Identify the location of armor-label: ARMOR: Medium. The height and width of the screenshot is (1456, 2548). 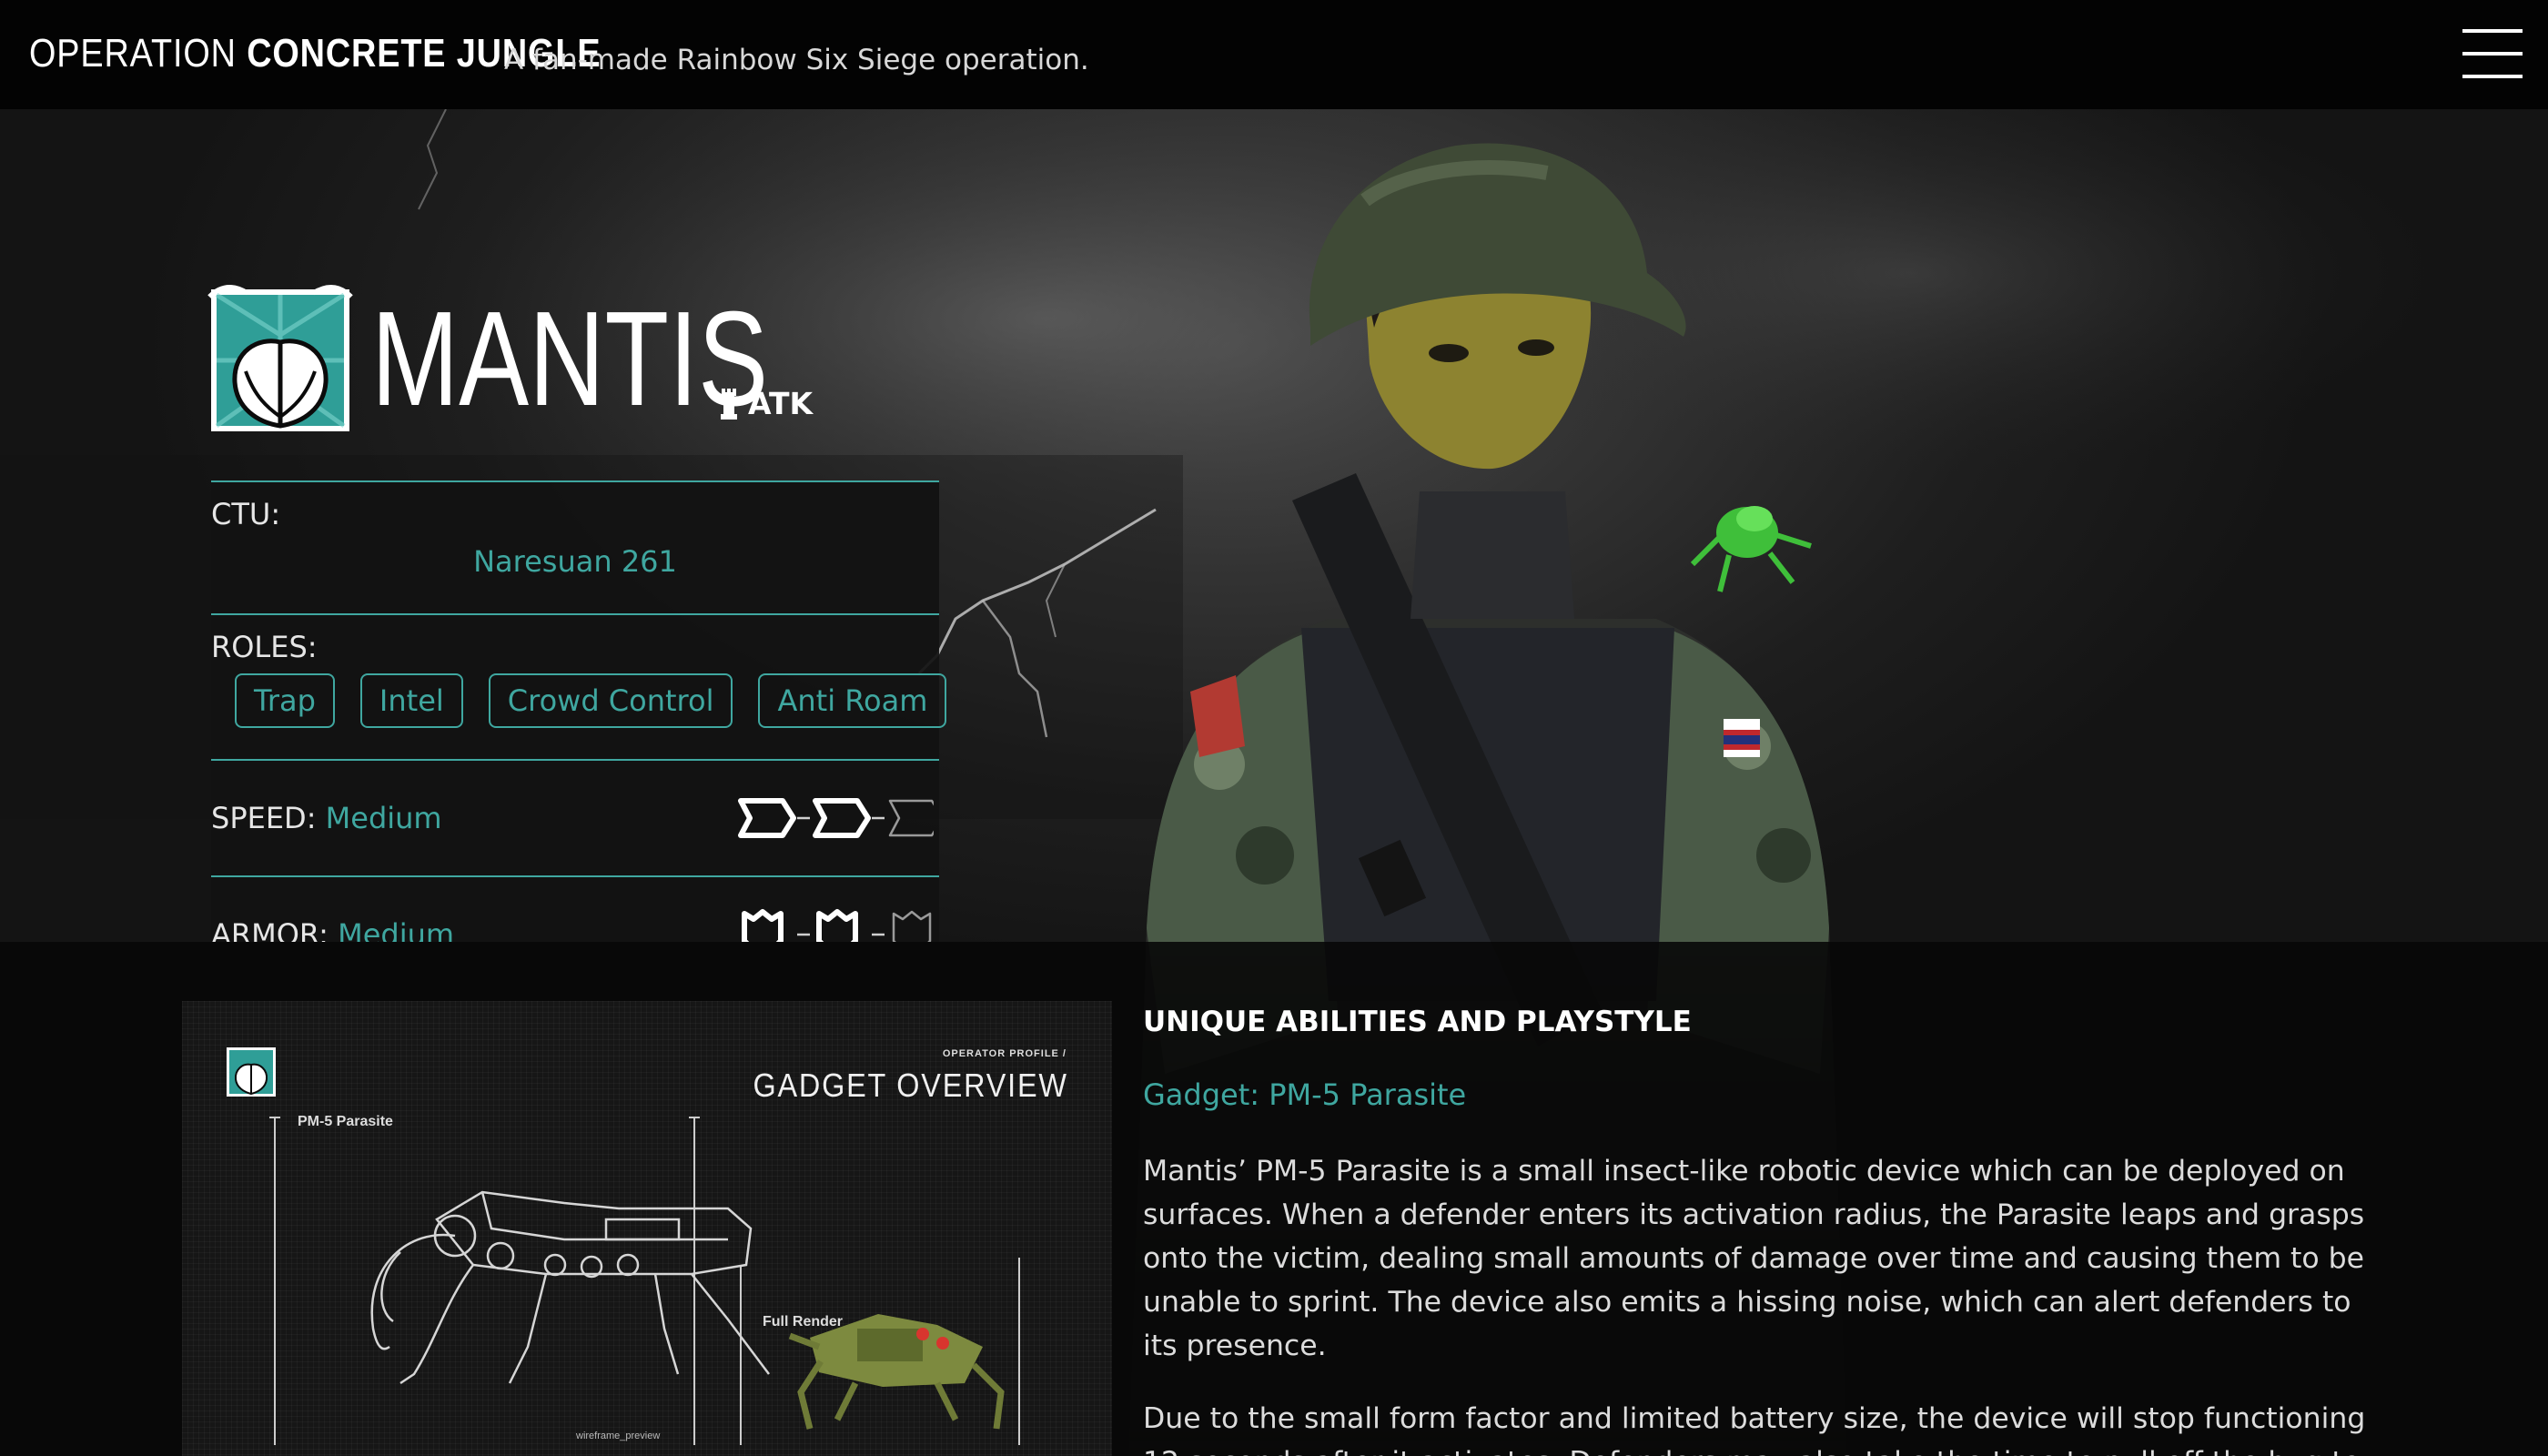
(333, 930).